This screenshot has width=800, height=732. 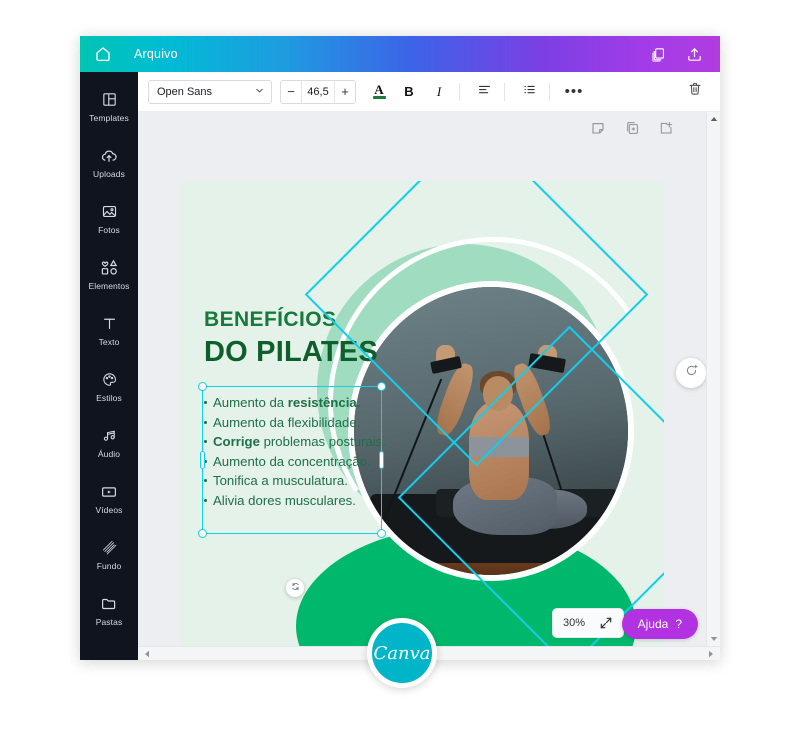 What do you see at coordinates (381, 460) in the screenshot?
I see `resize-handle-middle-right` at bounding box center [381, 460].